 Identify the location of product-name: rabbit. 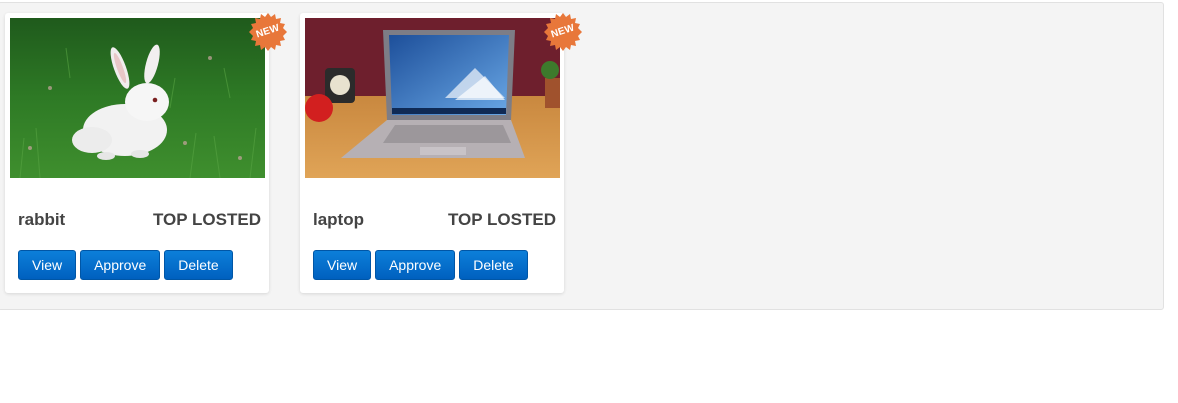
(42, 219).